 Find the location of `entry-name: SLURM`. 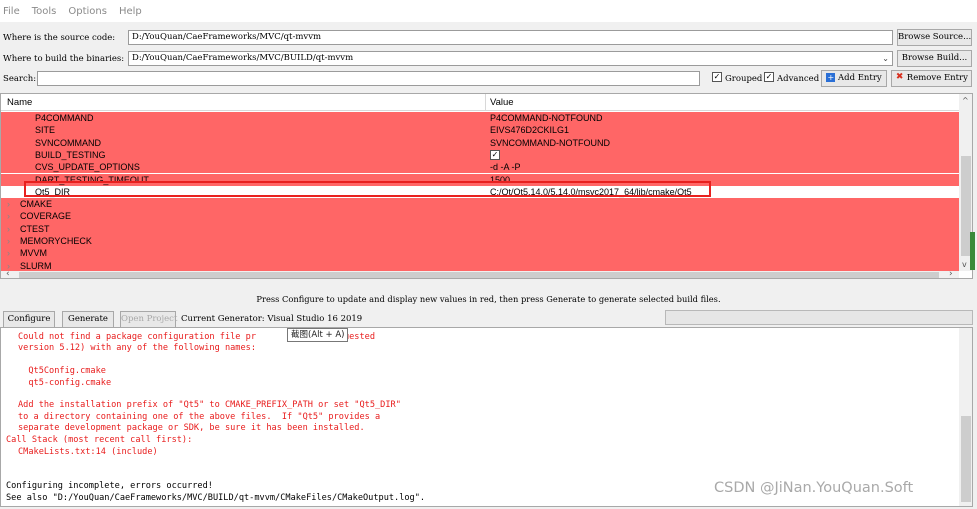

entry-name: SLURM is located at coordinates (36, 265).